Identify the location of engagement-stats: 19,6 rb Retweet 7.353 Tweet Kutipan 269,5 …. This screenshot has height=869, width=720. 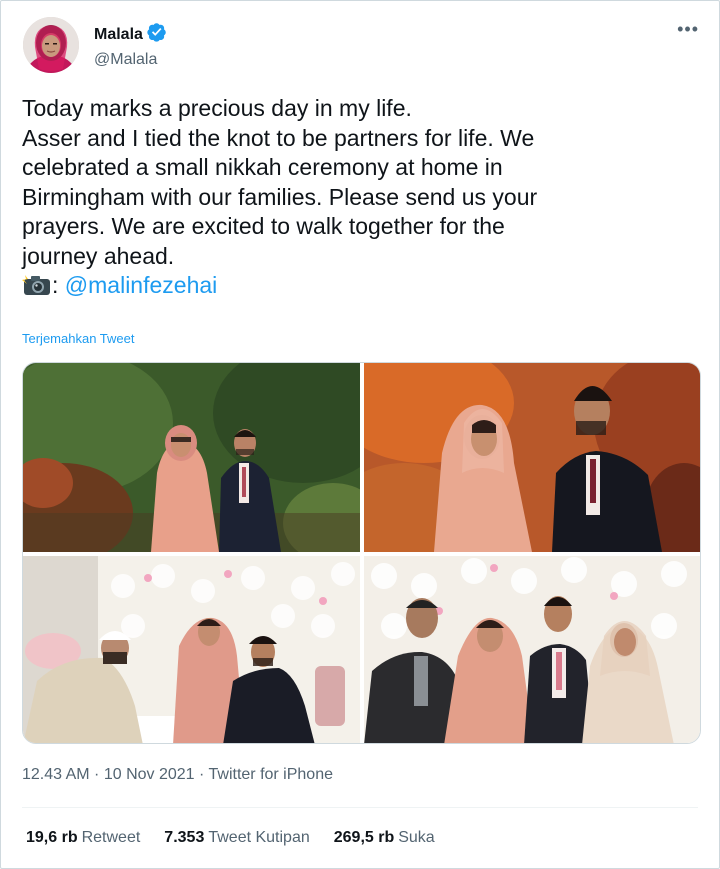
(230, 838).